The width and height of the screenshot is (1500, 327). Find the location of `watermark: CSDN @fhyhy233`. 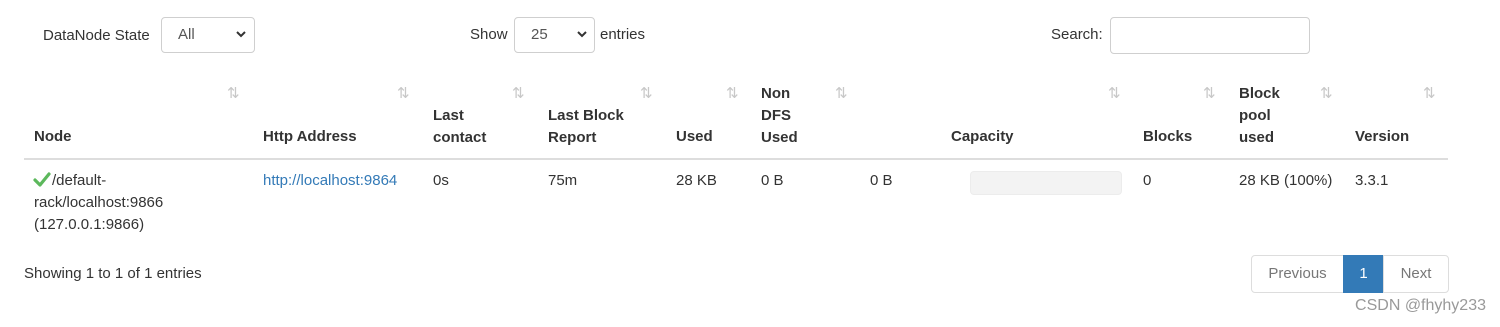

watermark: CSDN @fhyhy233 is located at coordinates (1420, 305).